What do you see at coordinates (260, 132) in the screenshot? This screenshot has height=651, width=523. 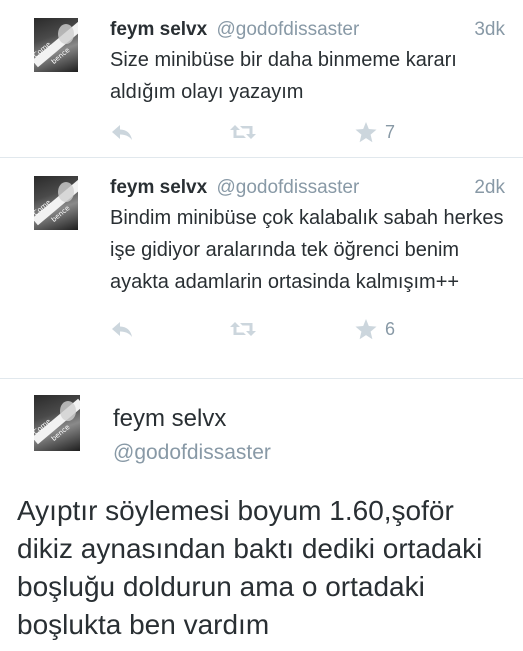 I see `tweet-actions: 7` at bounding box center [260, 132].